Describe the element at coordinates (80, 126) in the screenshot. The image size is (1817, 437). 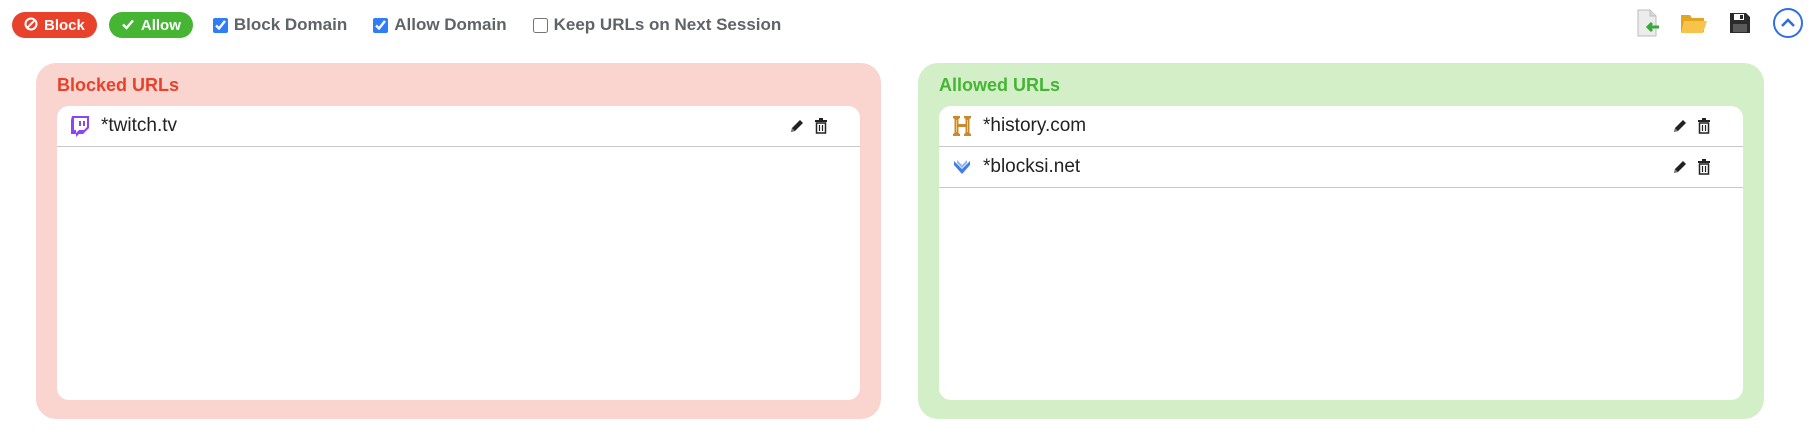
I see `twitch-icon` at that location.